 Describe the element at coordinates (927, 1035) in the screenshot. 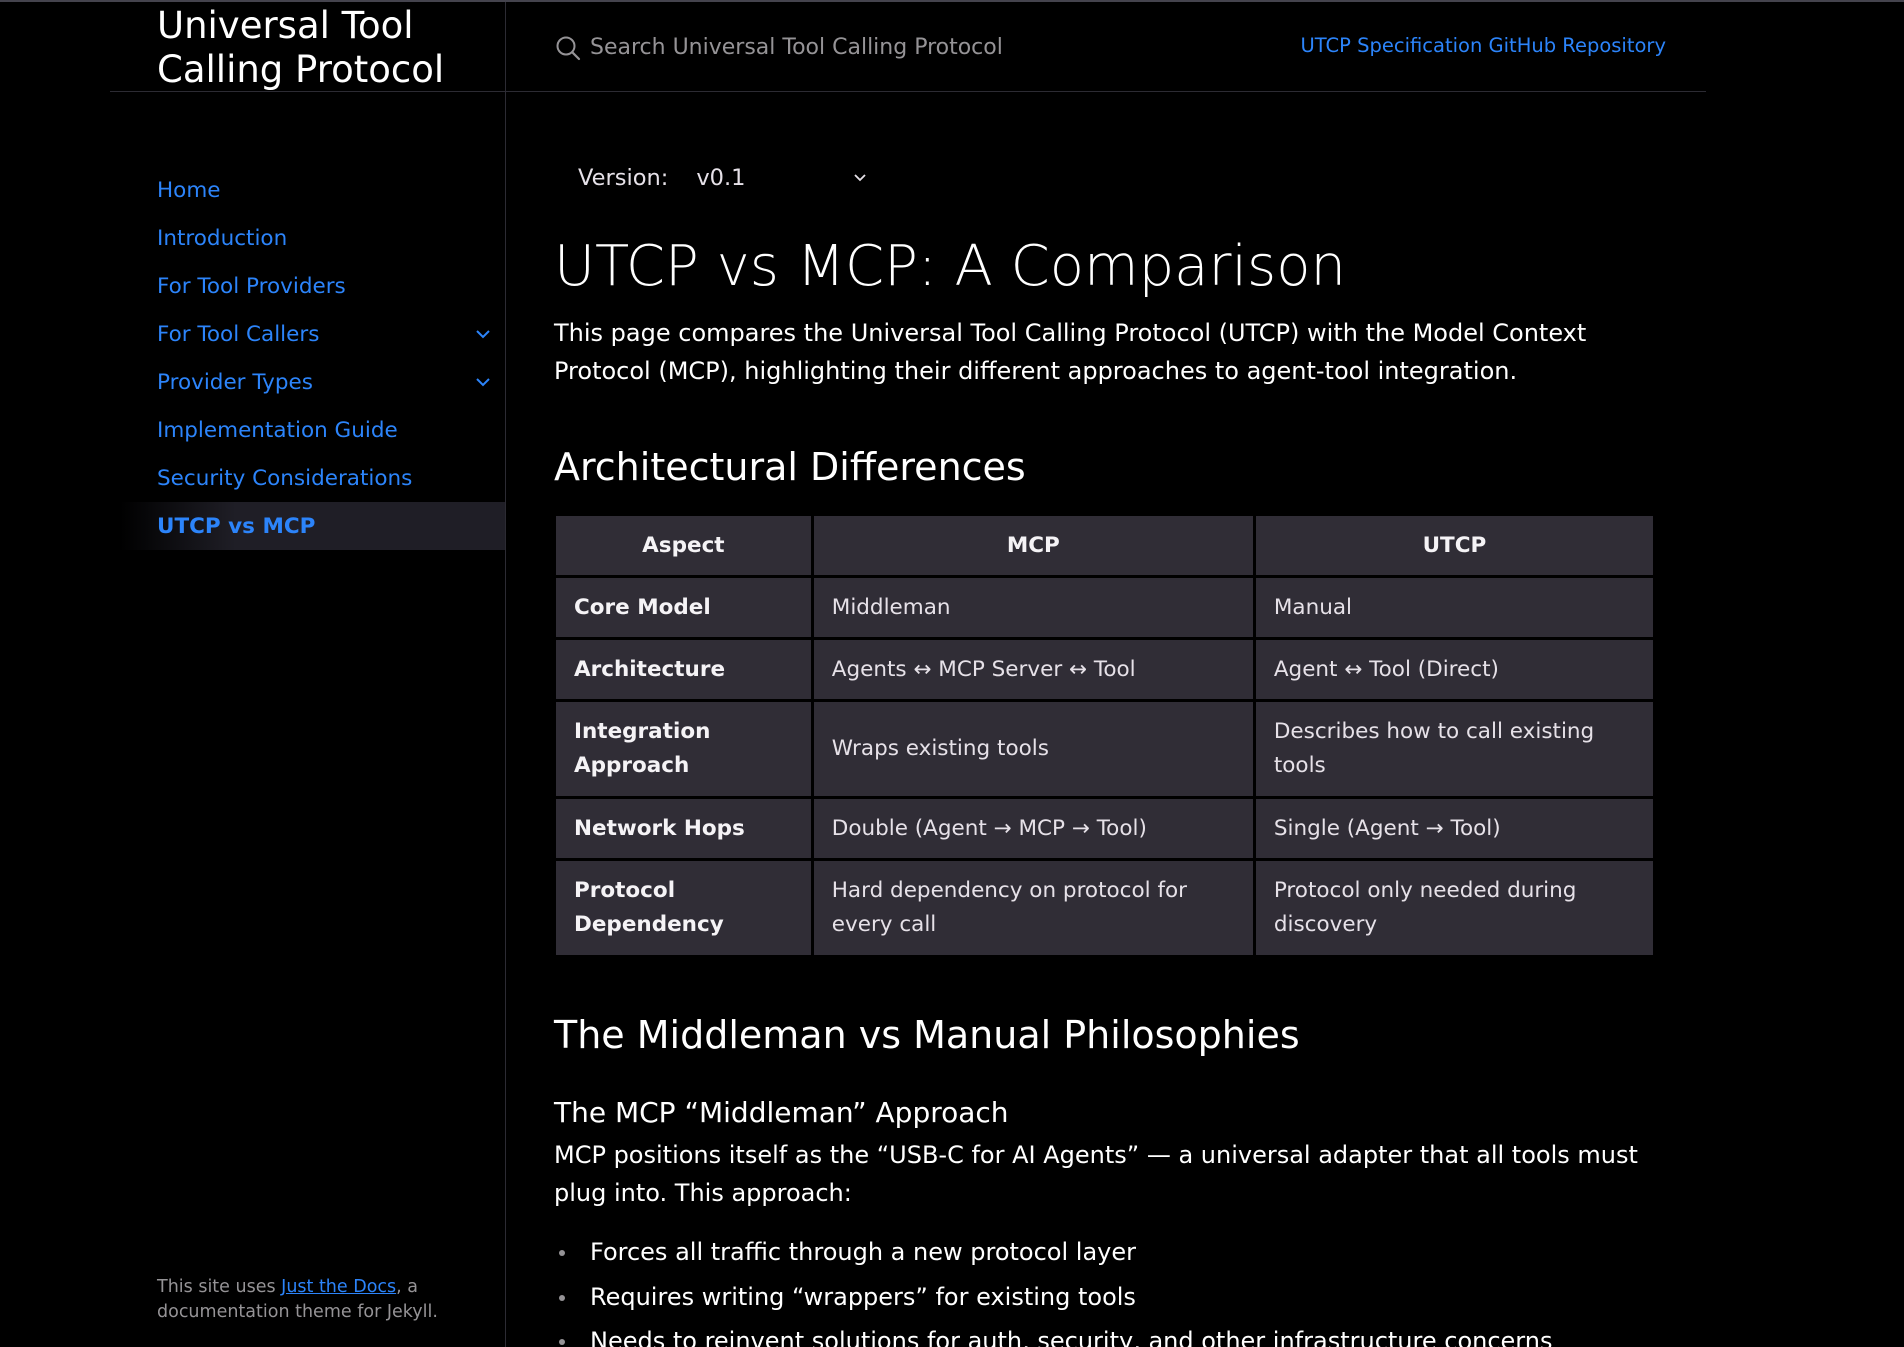

I see `section-heading-philosophies: The Middleman vs Manual Philosophies` at that location.